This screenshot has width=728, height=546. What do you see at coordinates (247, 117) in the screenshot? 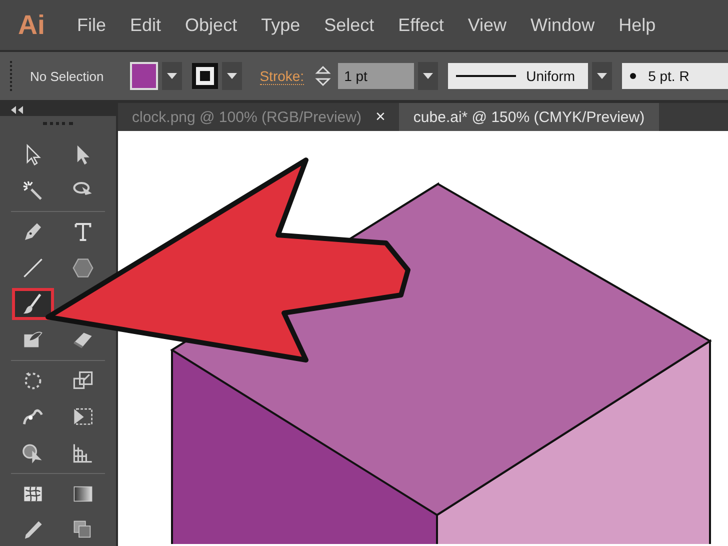
I see `tab-label: clock.png @ 100% (RGB/Preview)` at bounding box center [247, 117].